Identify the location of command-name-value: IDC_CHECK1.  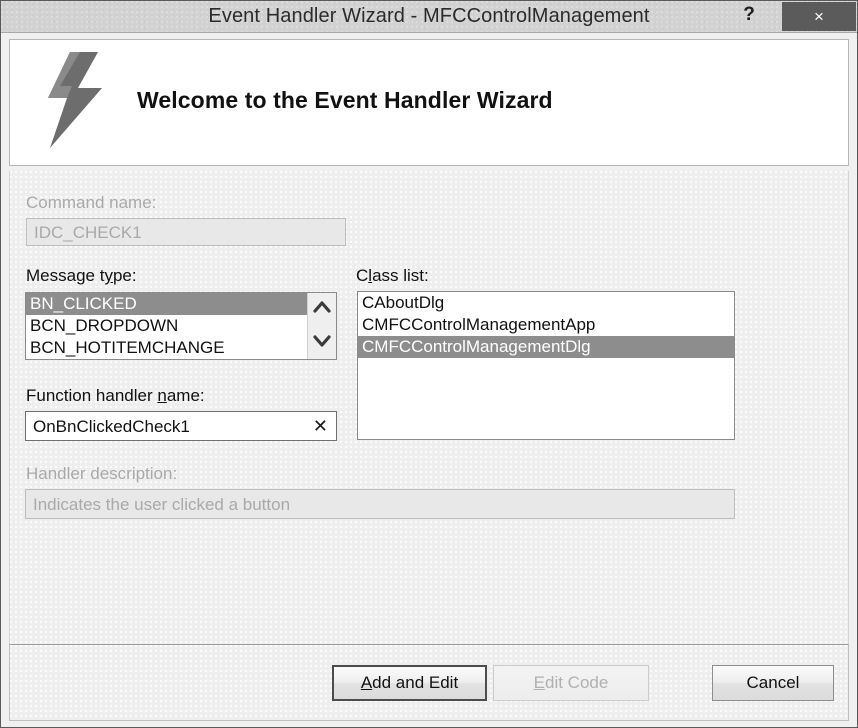
(88, 232).